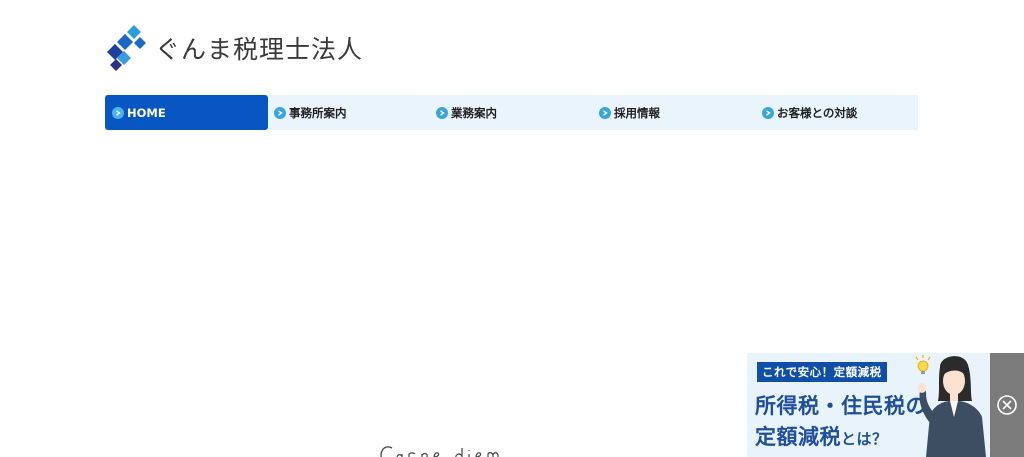  Describe the element at coordinates (841, 406) in the screenshot. I see `ad-headline-line1: 所得税・住民税の` at that location.